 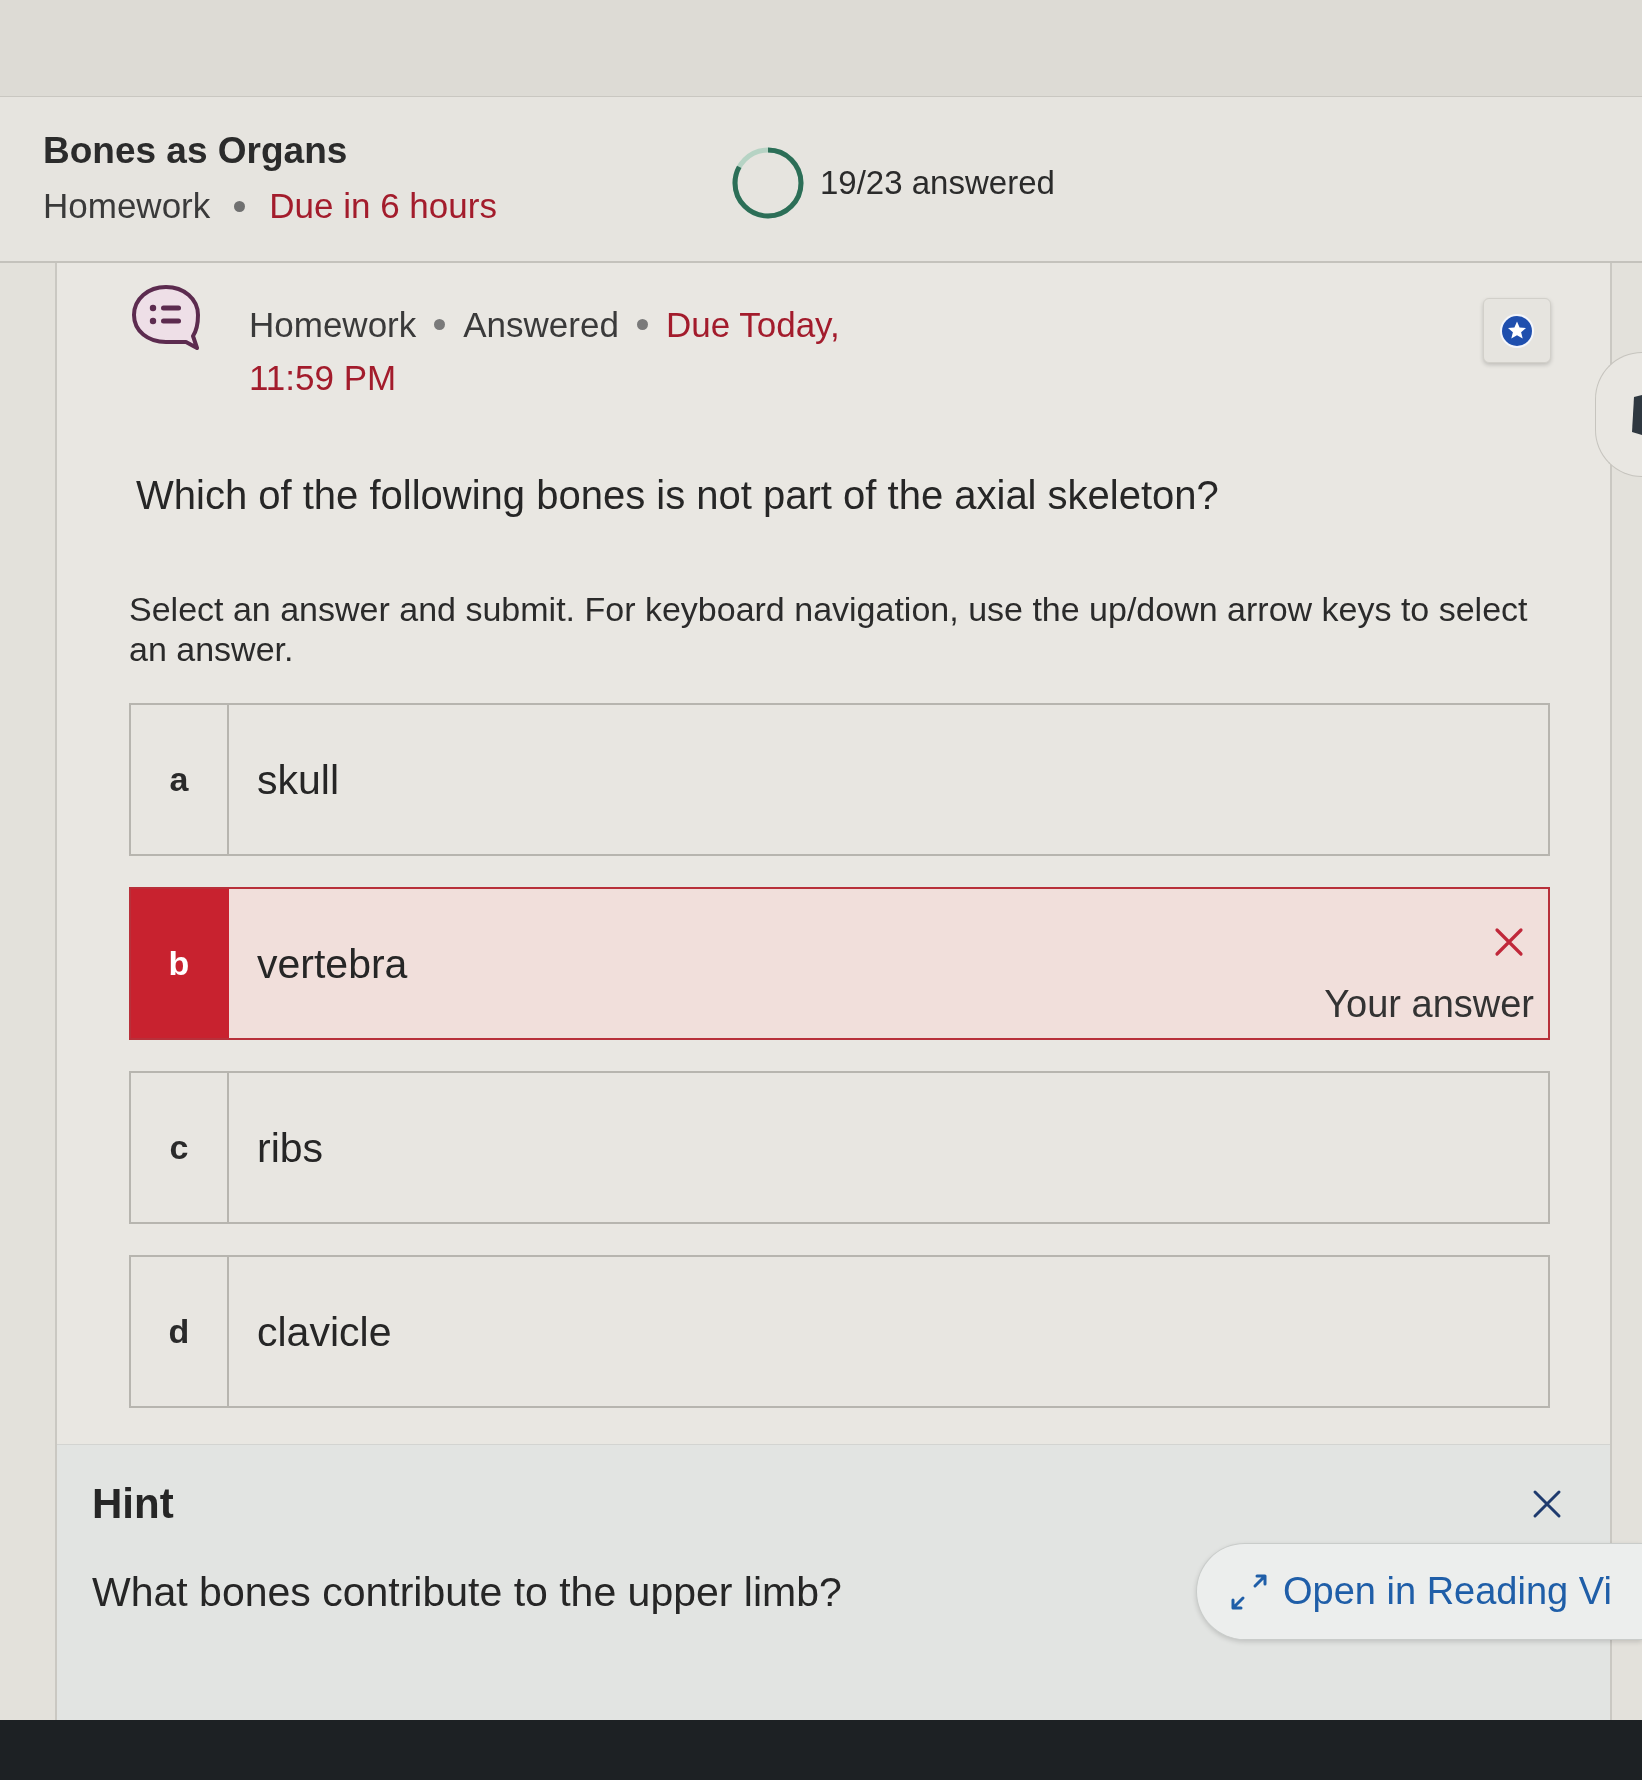 I want to click on option-text: vertebra, so click(x=332, y=963).